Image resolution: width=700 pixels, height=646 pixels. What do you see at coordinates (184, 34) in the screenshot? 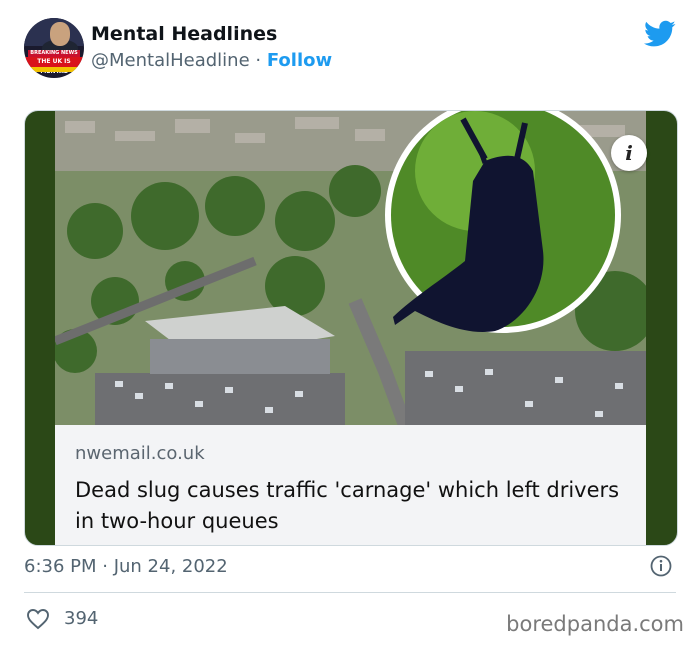
I see `display-name: Mental Headlines` at bounding box center [184, 34].